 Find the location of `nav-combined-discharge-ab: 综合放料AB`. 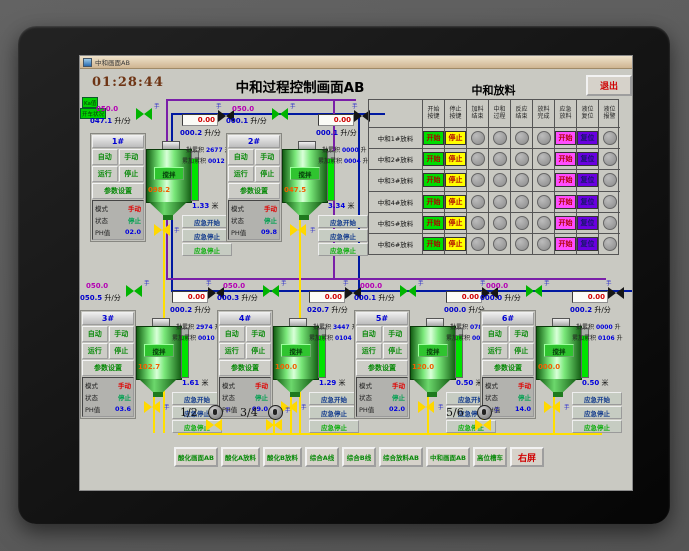

nav-combined-discharge-ab: 综合放料AB is located at coordinates (401, 457).